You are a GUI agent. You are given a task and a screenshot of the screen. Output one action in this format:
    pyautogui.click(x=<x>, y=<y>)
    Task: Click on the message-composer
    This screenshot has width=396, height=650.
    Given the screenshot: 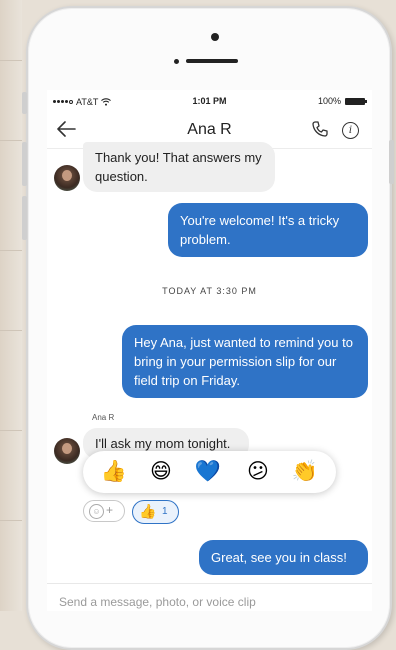 What is the action you would take?
    pyautogui.click(x=209, y=597)
    